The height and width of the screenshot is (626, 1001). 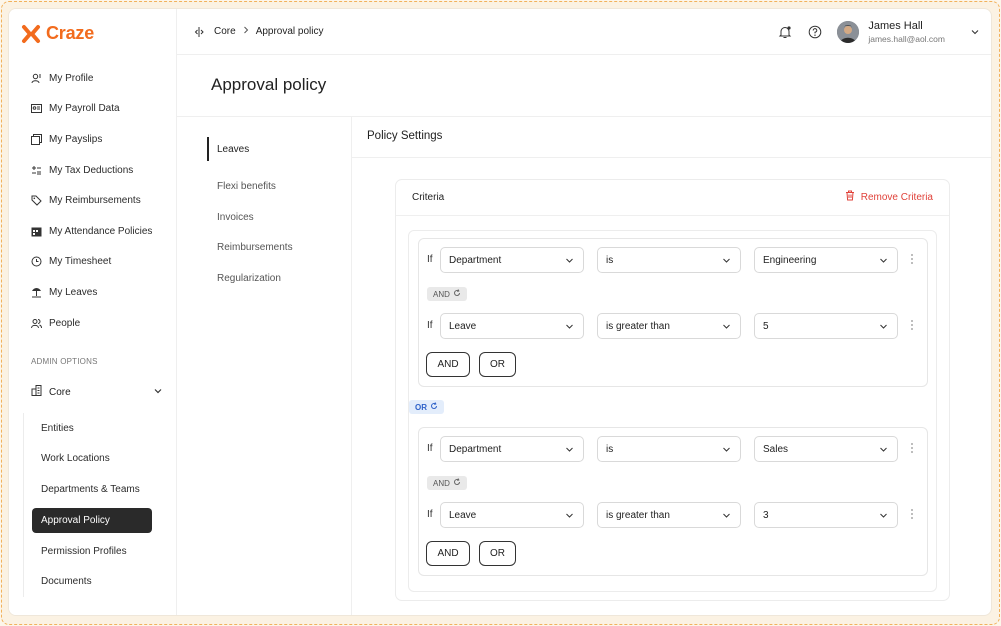 I want to click on or-connector-chip: OR, so click(x=426, y=407).